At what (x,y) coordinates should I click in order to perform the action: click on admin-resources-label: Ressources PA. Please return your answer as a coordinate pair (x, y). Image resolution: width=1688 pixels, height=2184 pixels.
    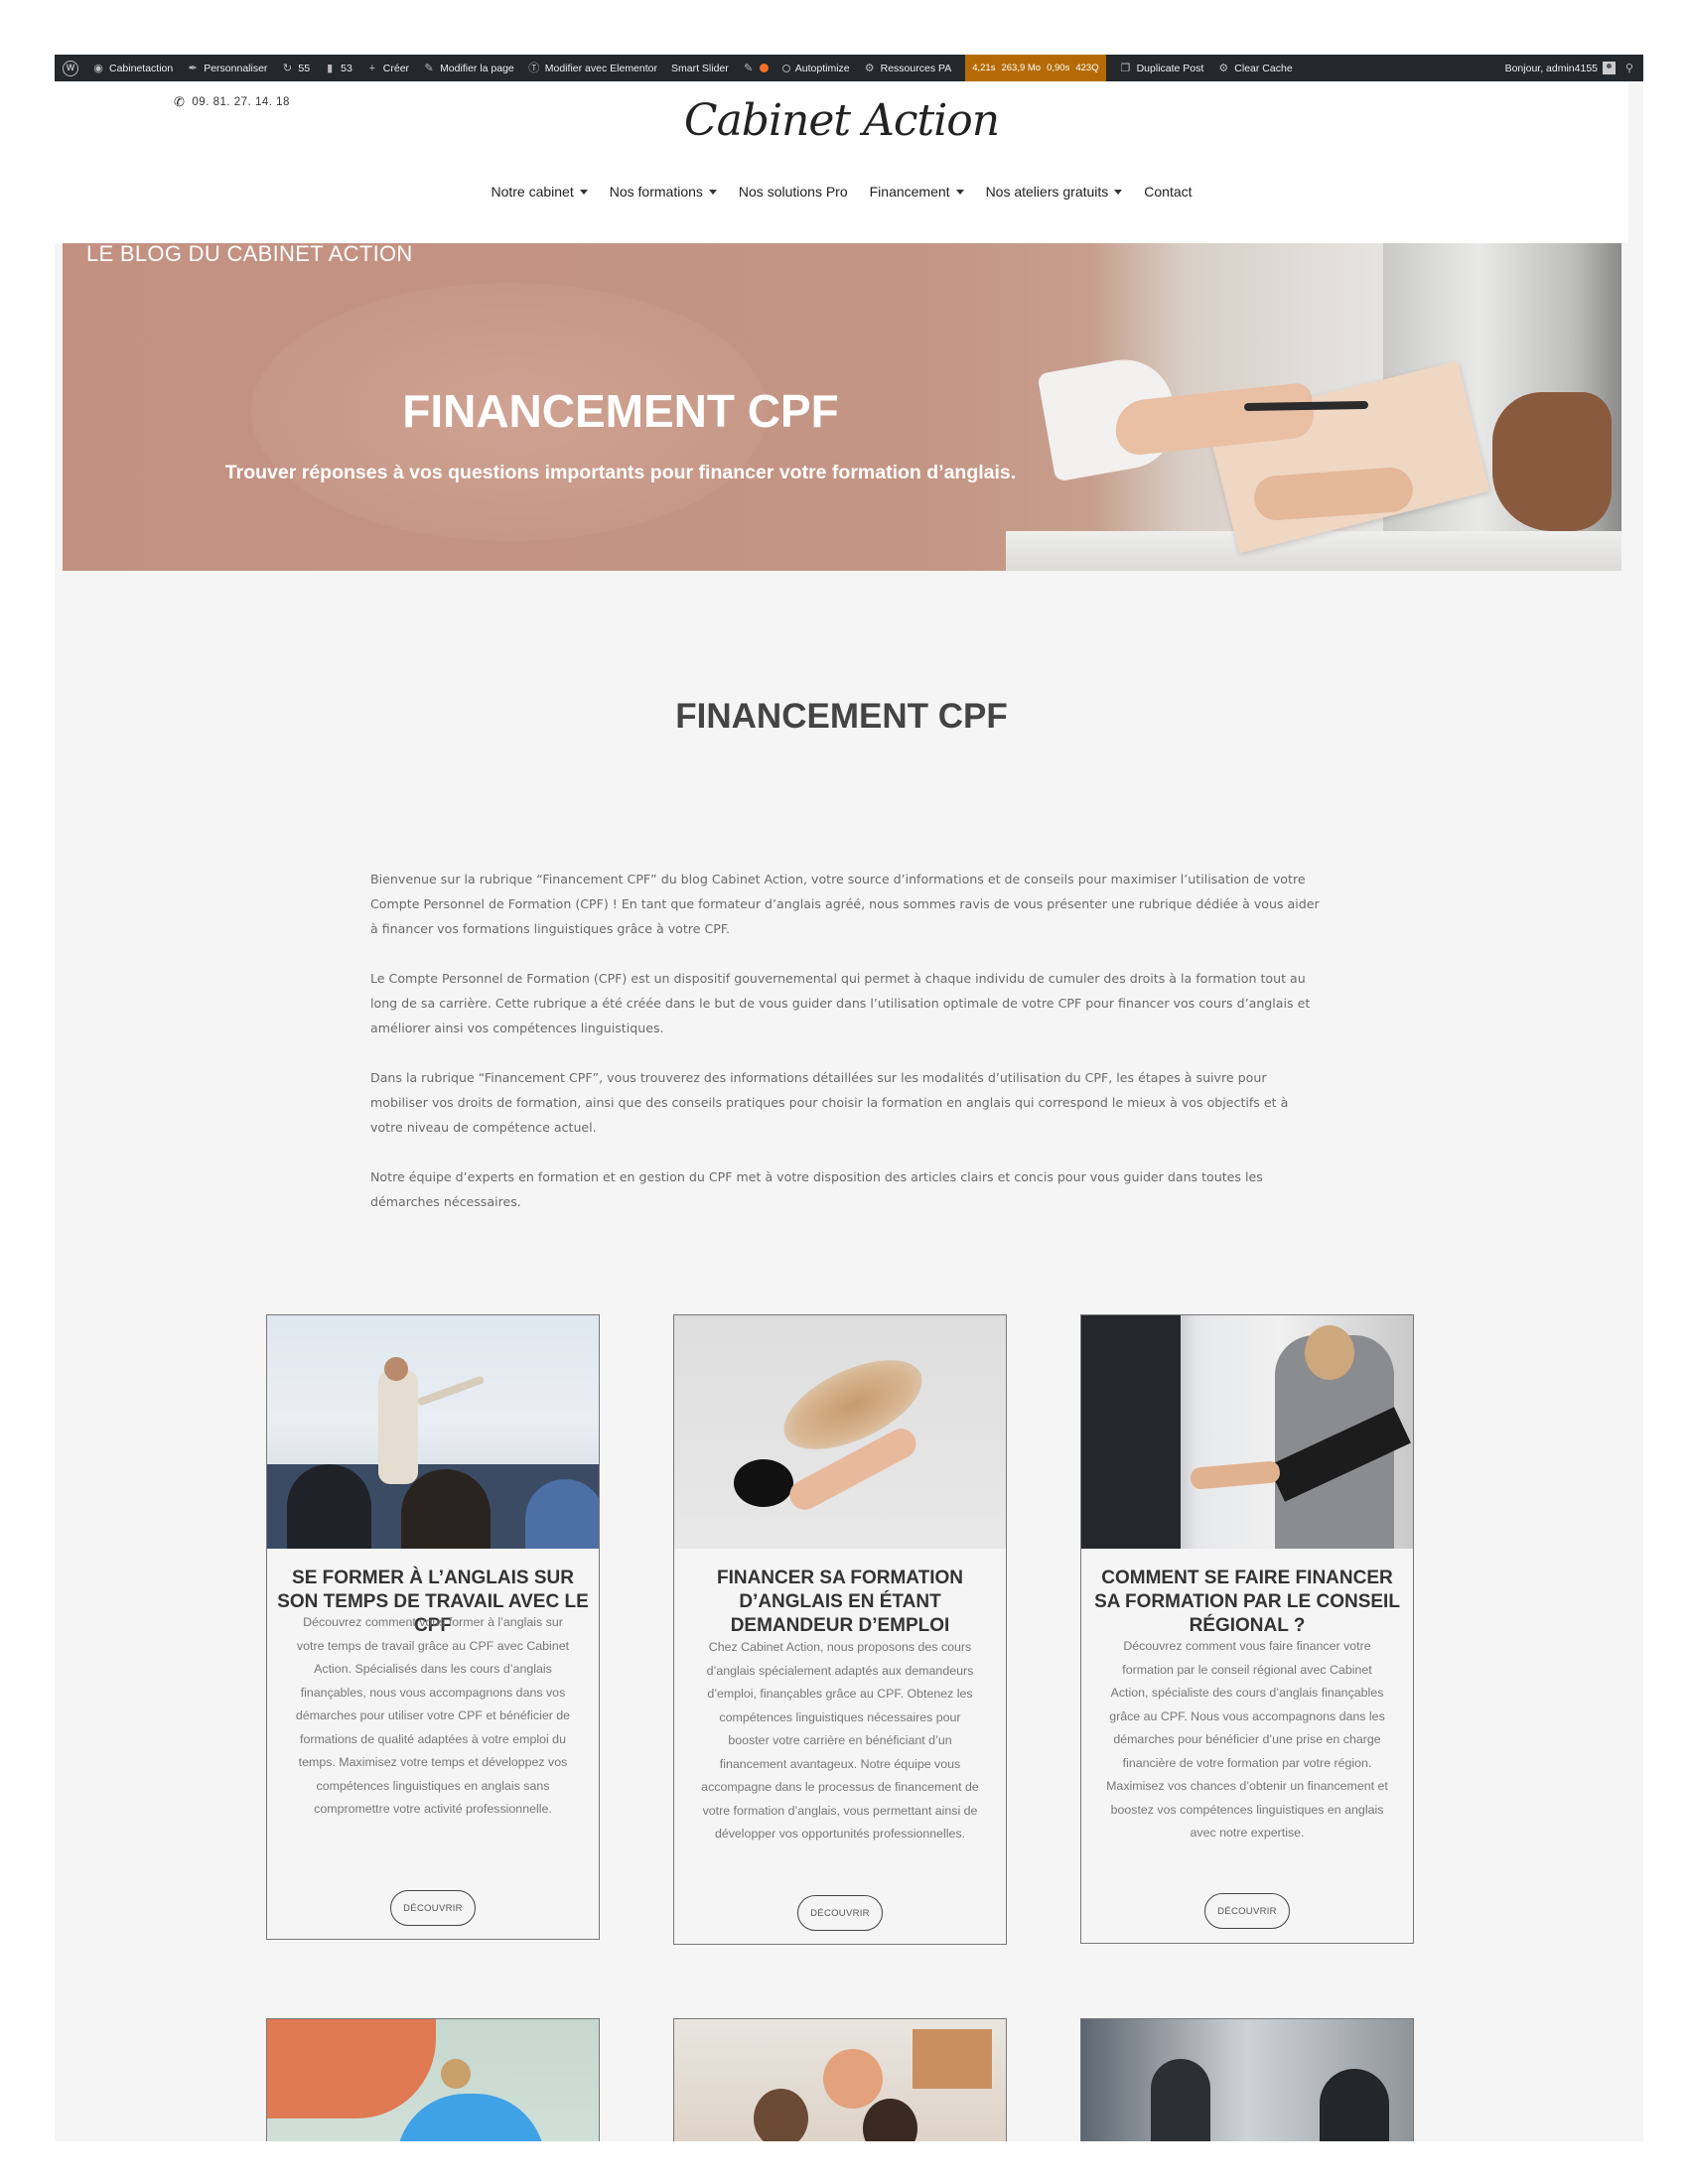
    Looking at the image, I should click on (916, 68).